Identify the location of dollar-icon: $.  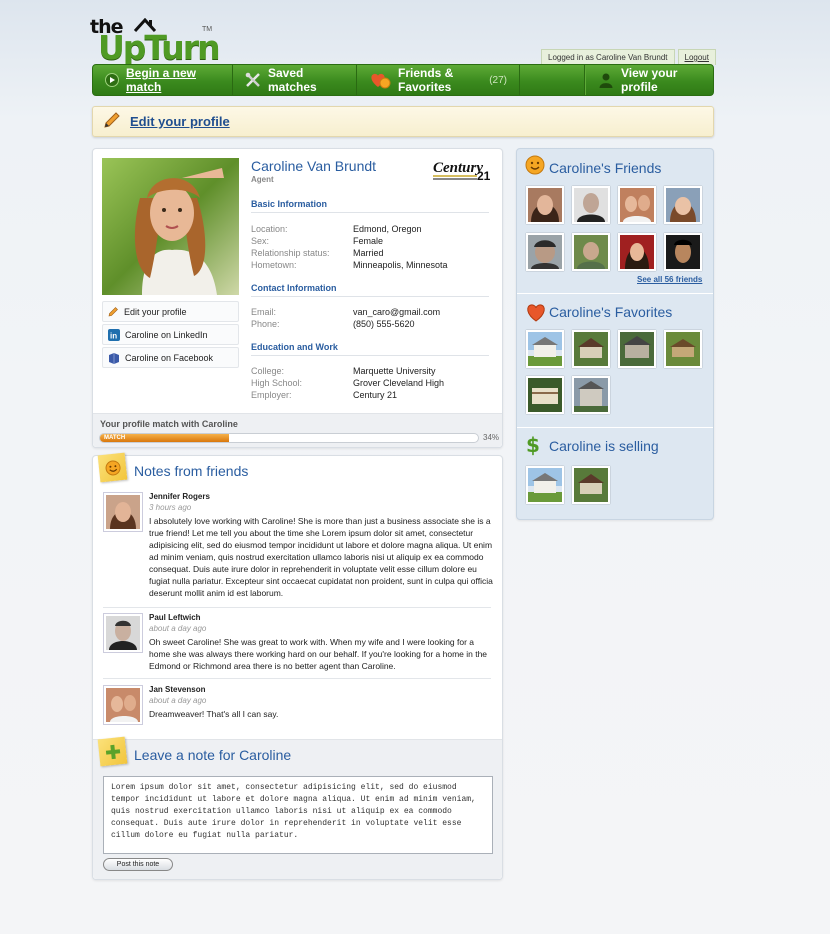
(533, 446).